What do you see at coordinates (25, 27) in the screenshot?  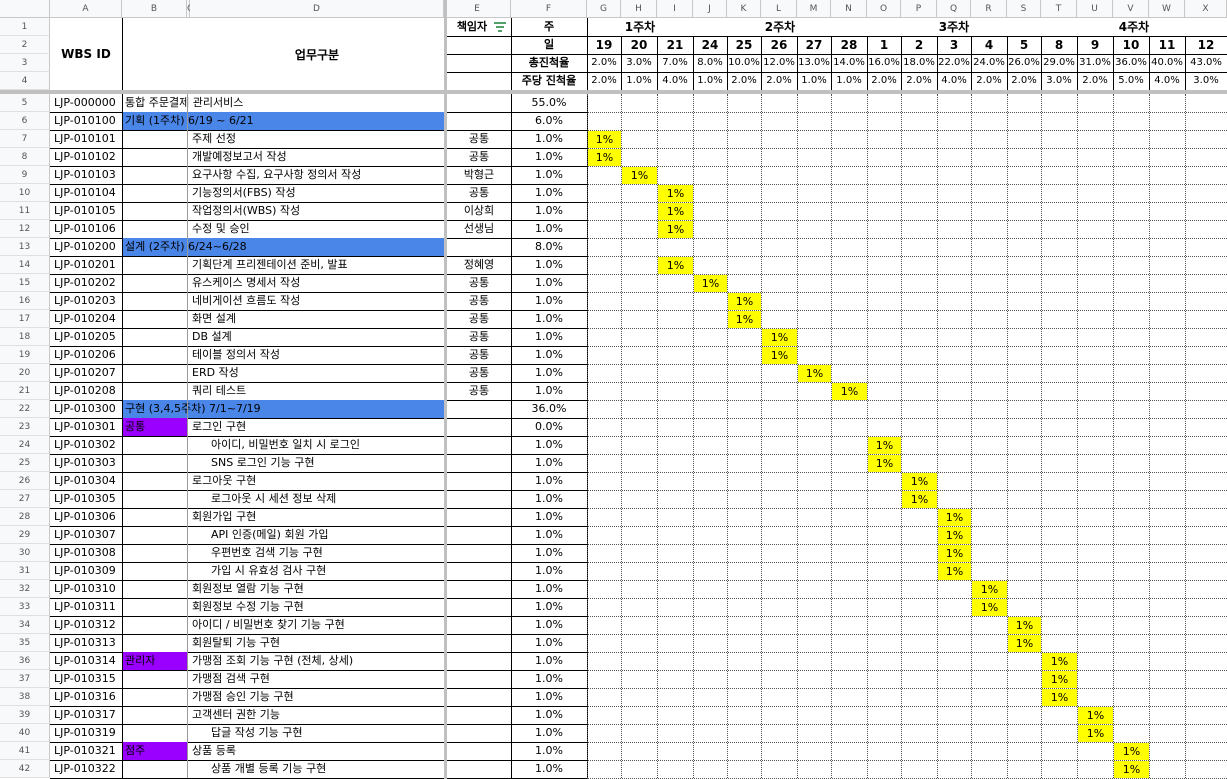 I see `row-header: 1` at bounding box center [25, 27].